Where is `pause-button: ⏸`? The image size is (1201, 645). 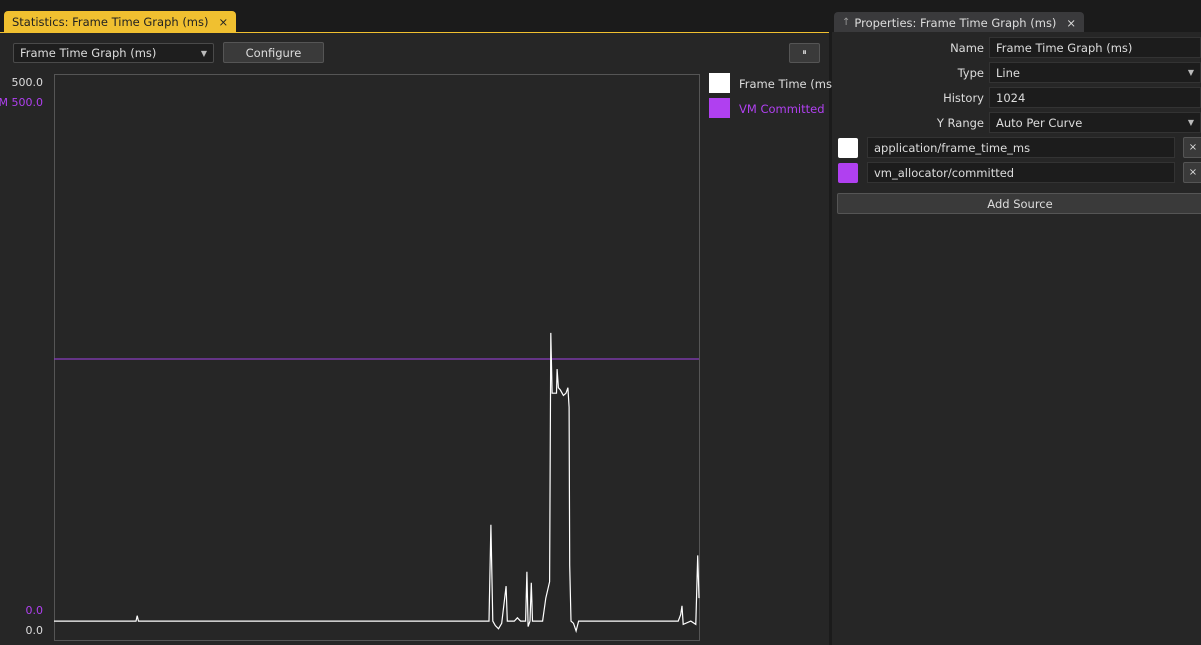 pause-button: ⏸ is located at coordinates (804, 53).